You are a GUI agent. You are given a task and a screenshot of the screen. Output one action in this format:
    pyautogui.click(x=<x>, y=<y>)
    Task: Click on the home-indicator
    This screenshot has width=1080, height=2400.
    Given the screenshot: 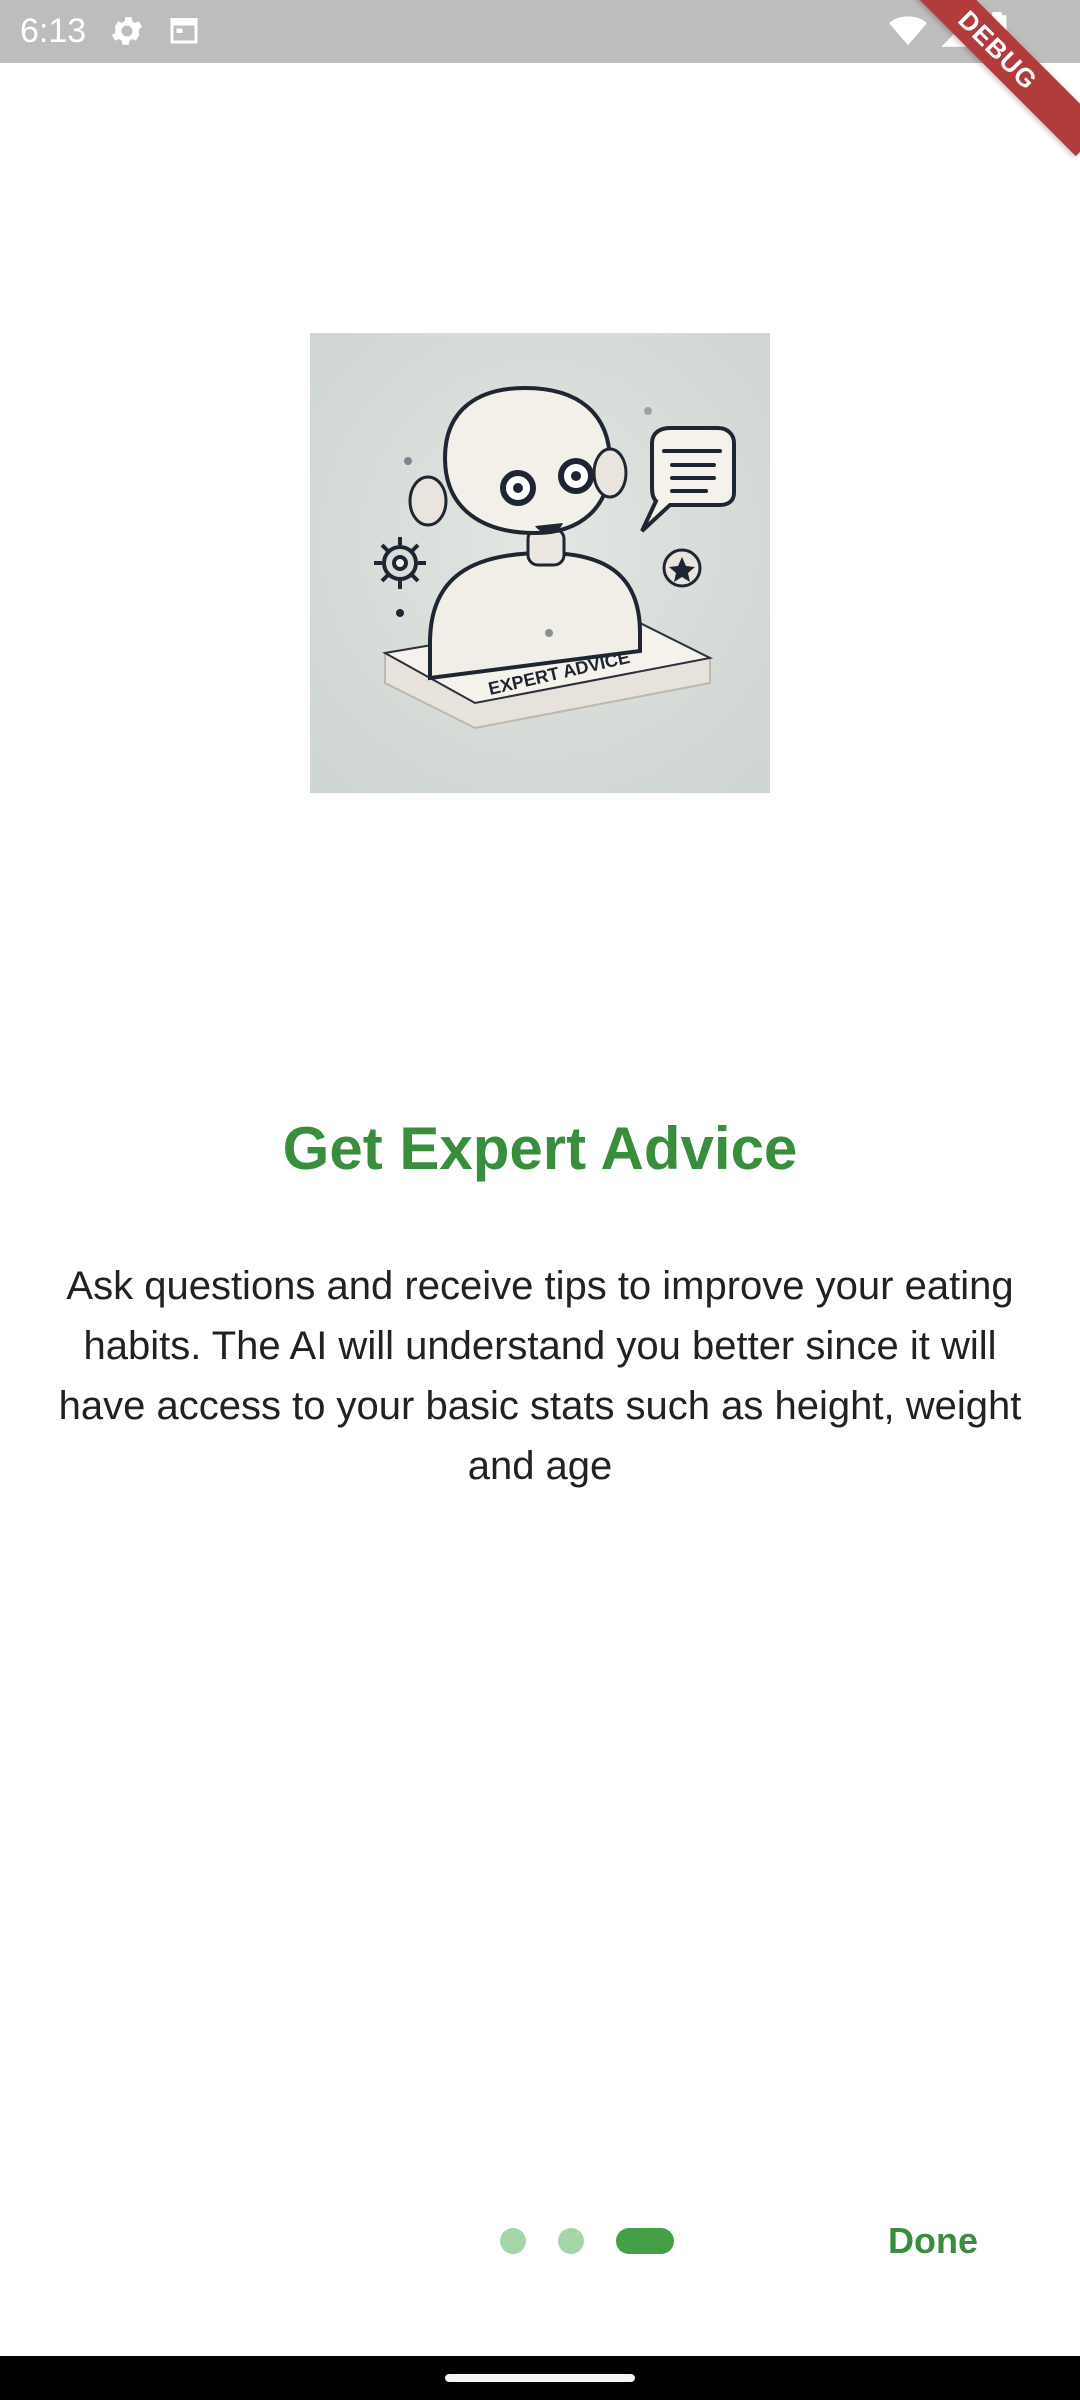 What is the action you would take?
    pyautogui.click(x=540, y=2378)
    